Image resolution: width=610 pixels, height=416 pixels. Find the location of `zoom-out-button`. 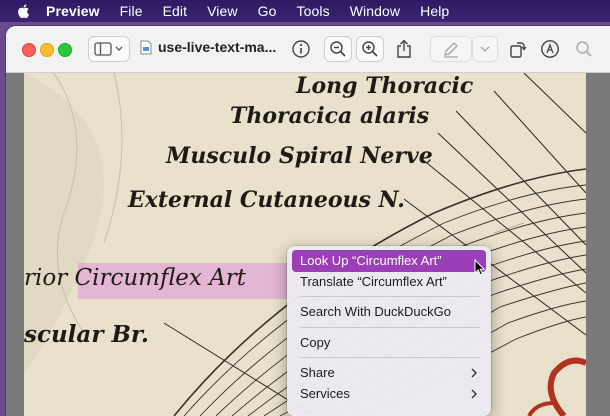

zoom-out-button is located at coordinates (338, 49).